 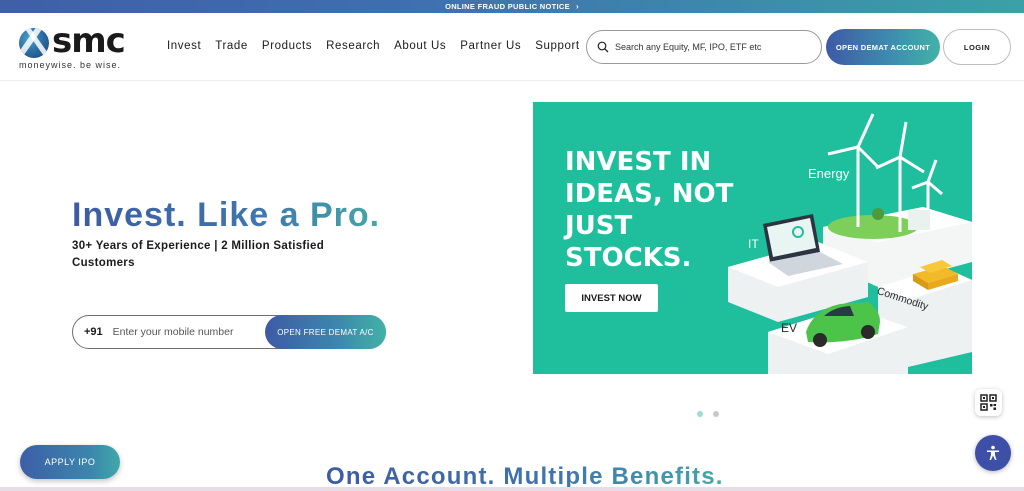 I want to click on country-code: +91, so click(x=93, y=332).